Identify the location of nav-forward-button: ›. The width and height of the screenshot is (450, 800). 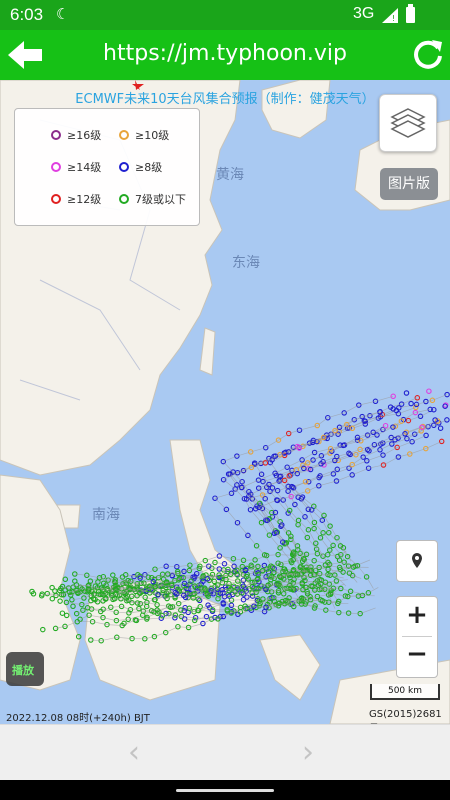
(308, 752).